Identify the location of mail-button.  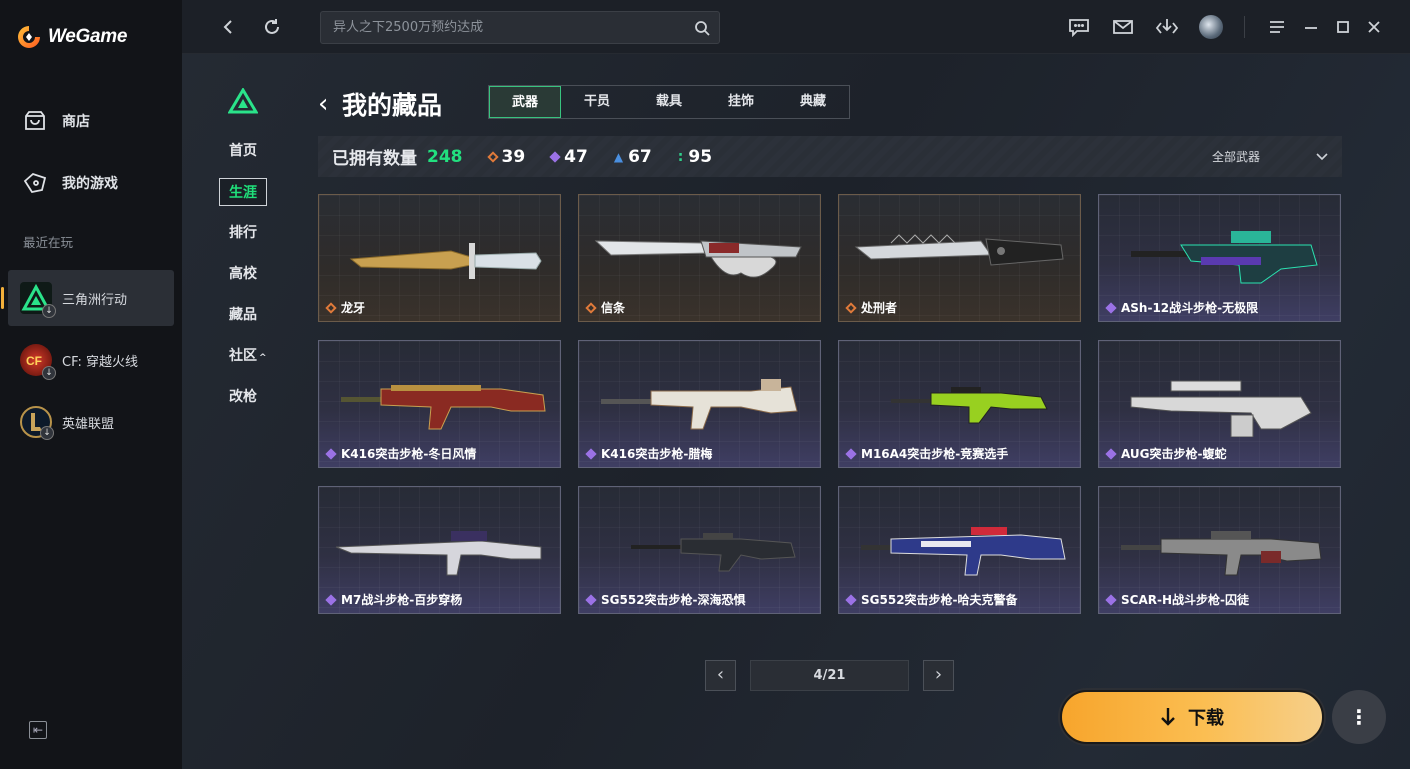
(1123, 27).